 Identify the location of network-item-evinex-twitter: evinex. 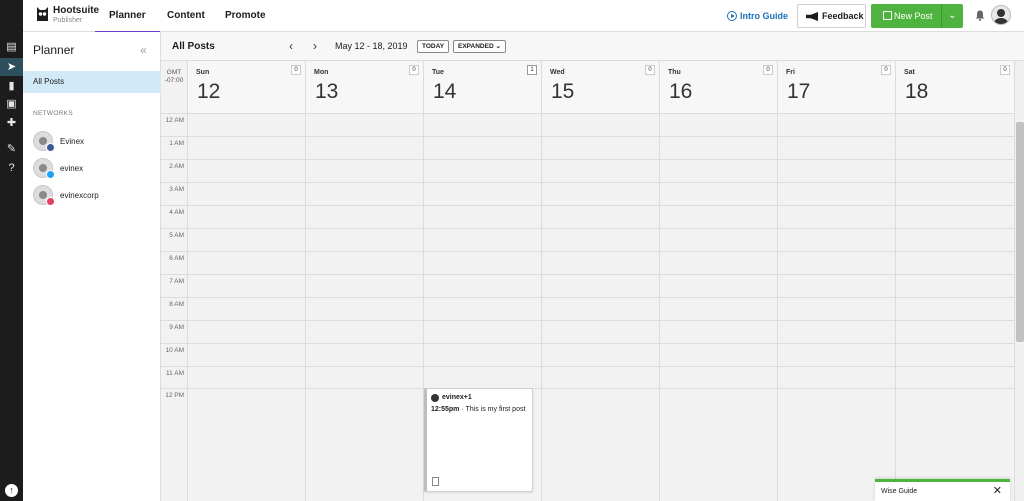
(93, 169).